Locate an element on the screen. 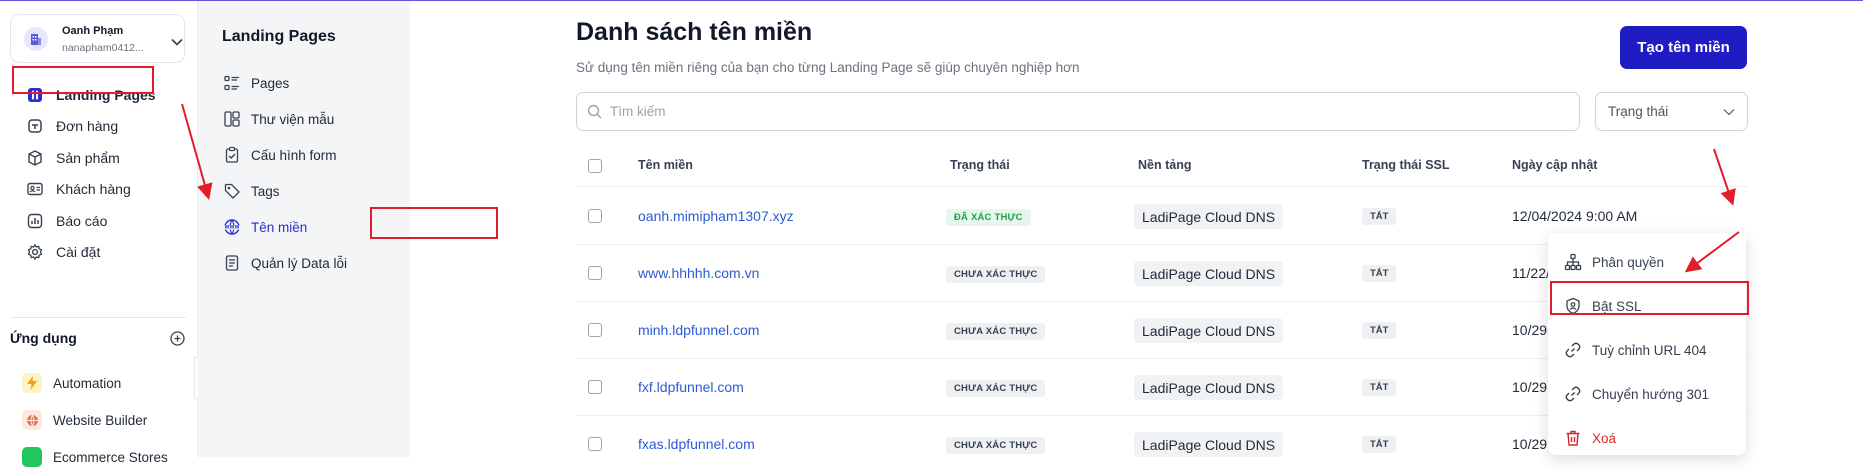  subnav-item-thu-vien-mau: Thư viện mẫu is located at coordinates (278, 119).